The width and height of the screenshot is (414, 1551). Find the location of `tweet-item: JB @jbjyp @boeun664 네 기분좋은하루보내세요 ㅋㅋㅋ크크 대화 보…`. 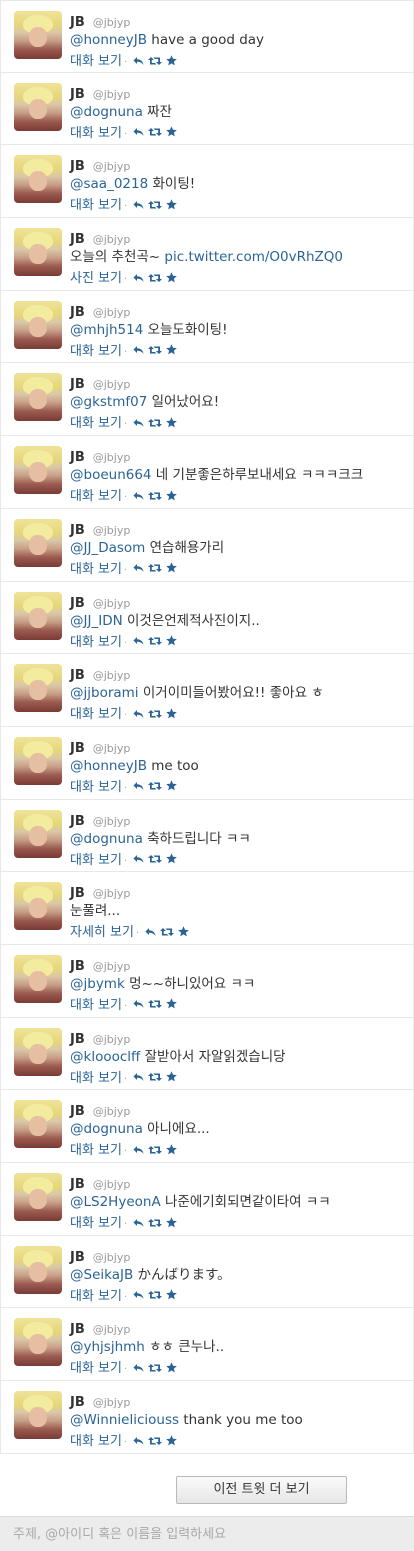

tweet-item: JB @jbjyp @boeun664 네 기분좋은하루보내세요 ㅋㅋㅋ크크 대화 보… is located at coordinates (207, 472).